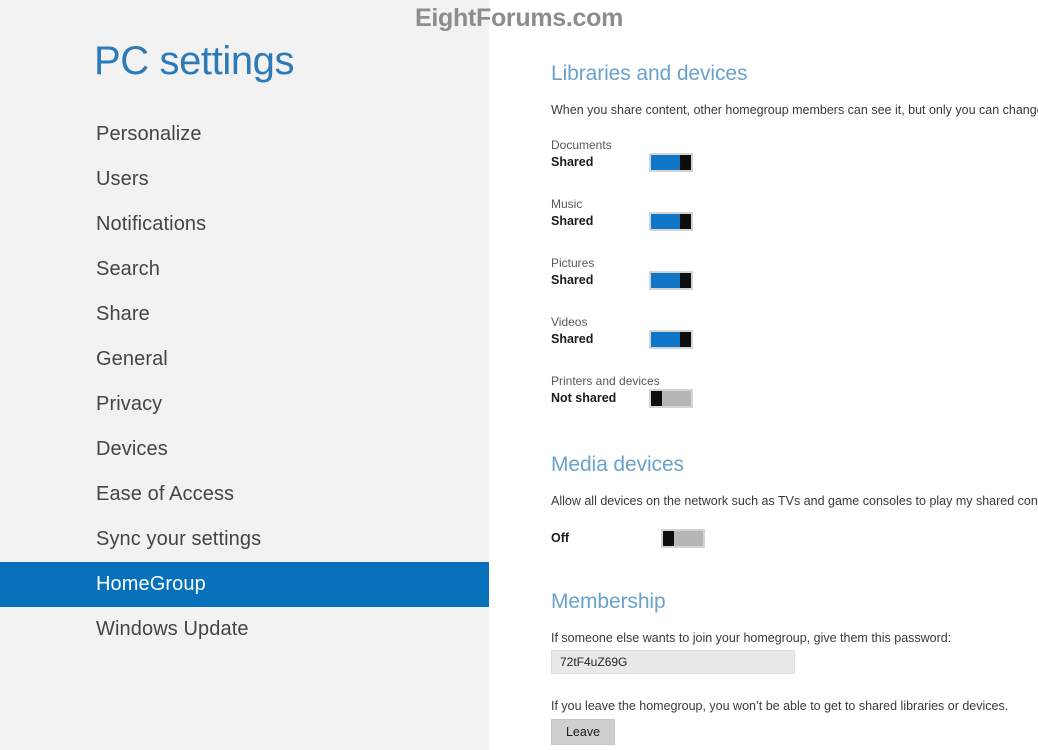 The image size is (1038, 750). What do you see at coordinates (244, 539) in the screenshot?
I see `sidebar-item-sync-your-settings: Sync your settings` at bounding box center [244, 539].